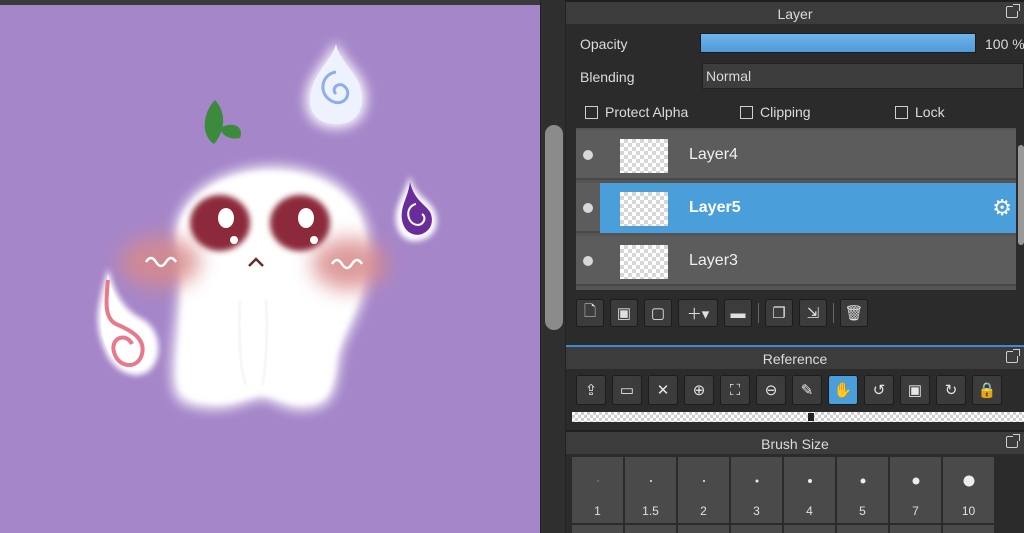 The image size is (1024, 533). Describe the element at coordinates (756, 511) in the screenshot. I see `brush-size-label: 3` at that location.